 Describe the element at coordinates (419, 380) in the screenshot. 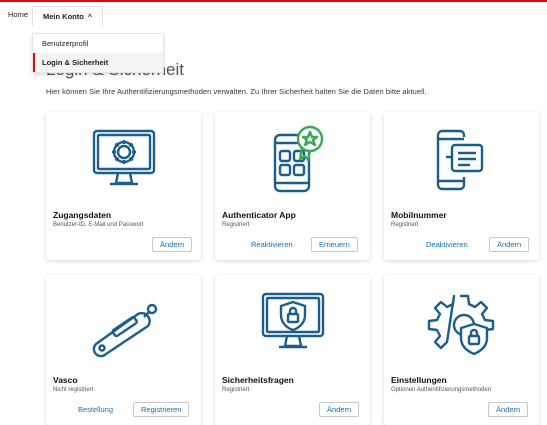

I see `card-title: Einstellungen` at that location.